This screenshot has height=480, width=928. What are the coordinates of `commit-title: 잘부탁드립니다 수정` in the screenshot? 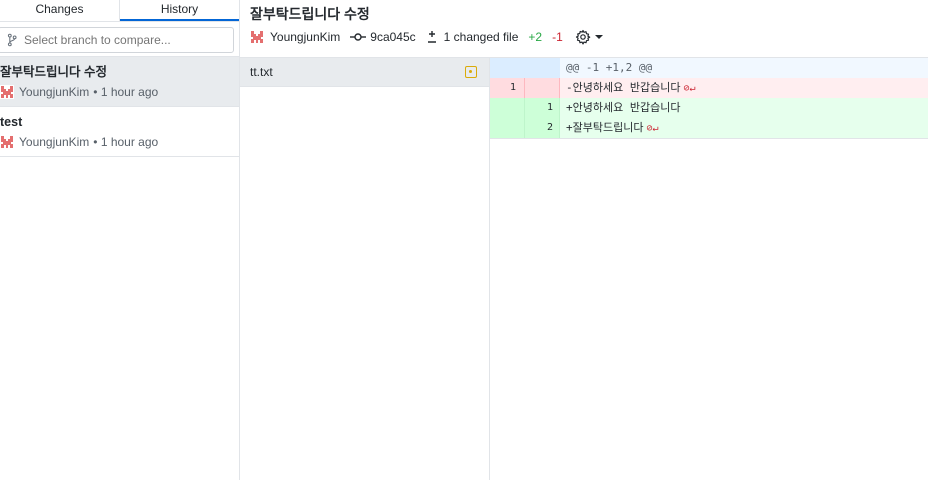 It's located at (310, 14).